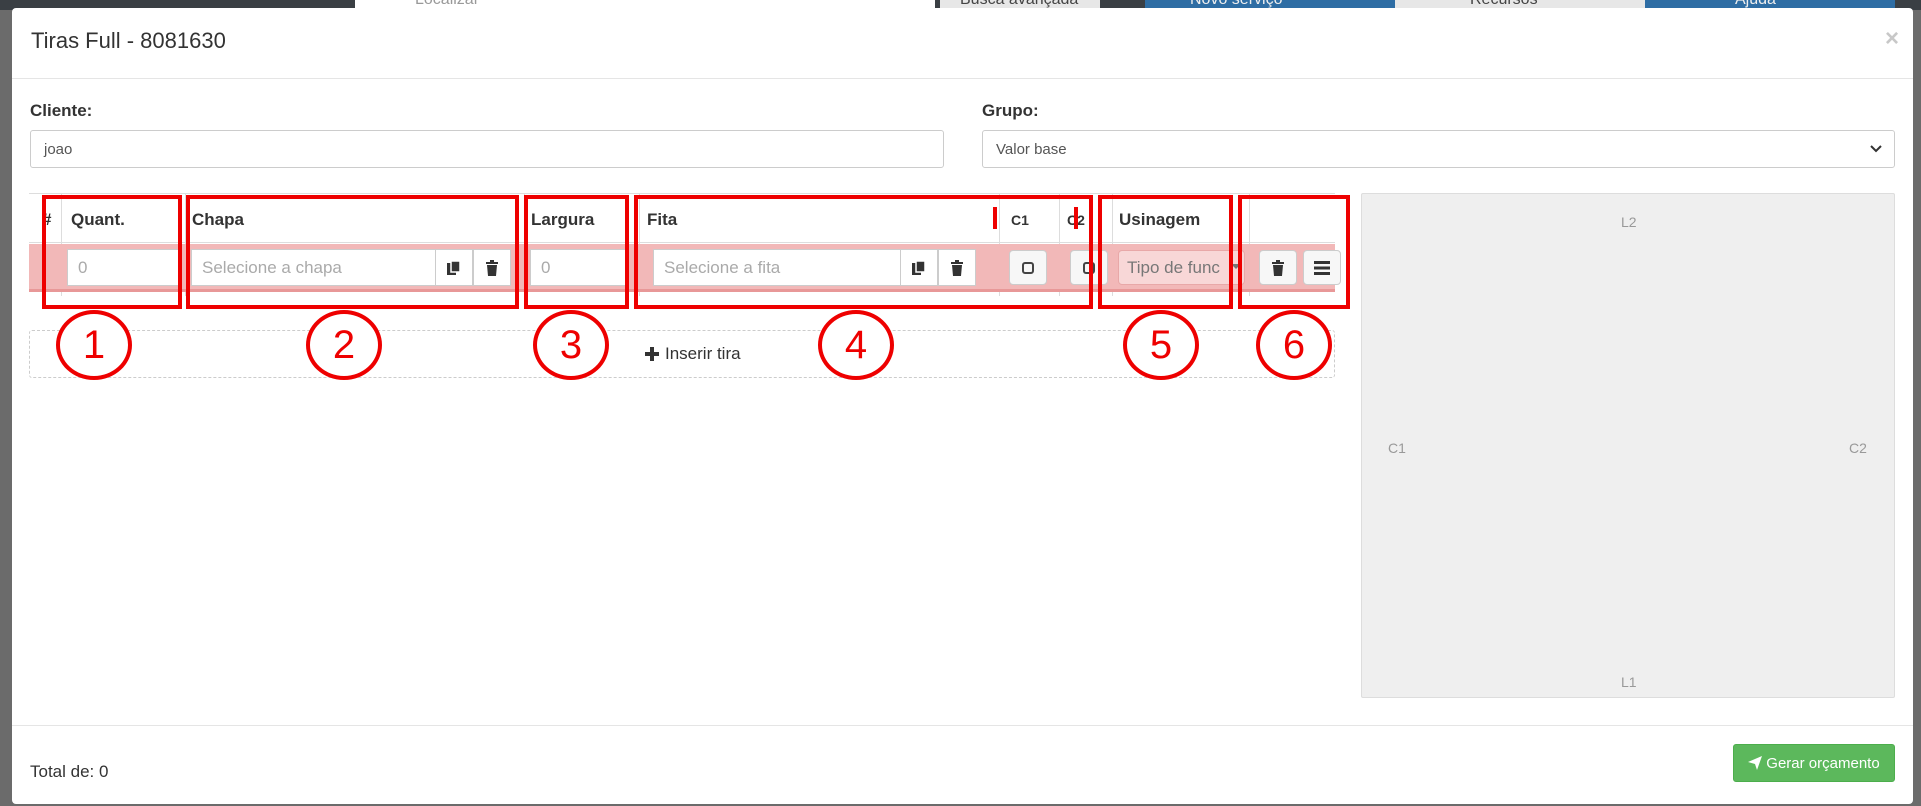 Image resolution: width=1921 pixels, height=806 pixels. What do you see at coordinates (1755, 763) in the screenshot?
I see `paper-plane-icon` at bounding box center [1755, 763].